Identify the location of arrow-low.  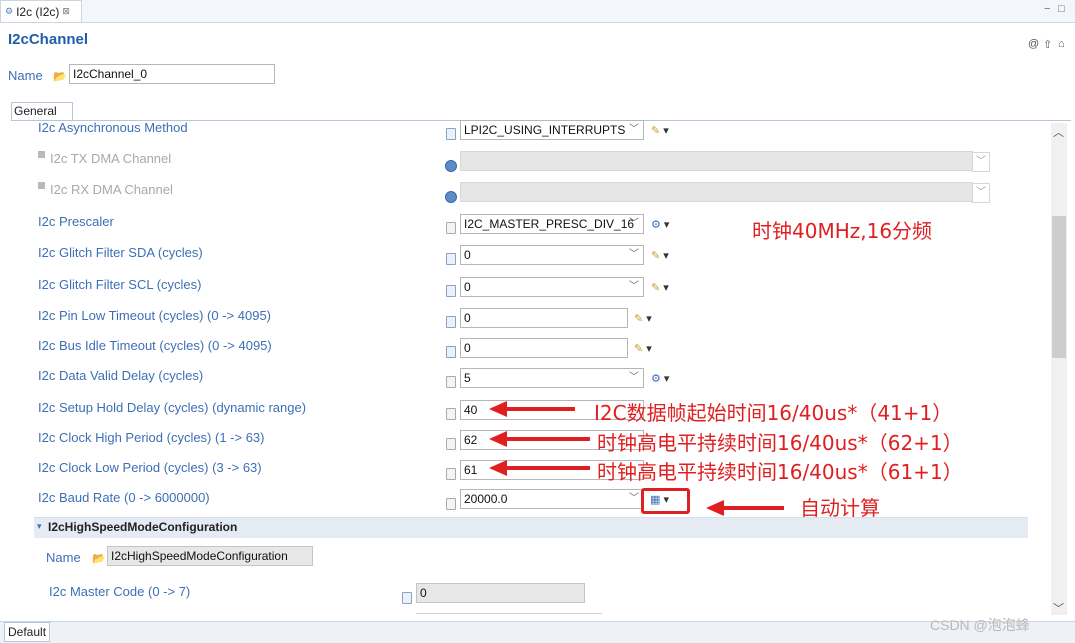
(547, 468).